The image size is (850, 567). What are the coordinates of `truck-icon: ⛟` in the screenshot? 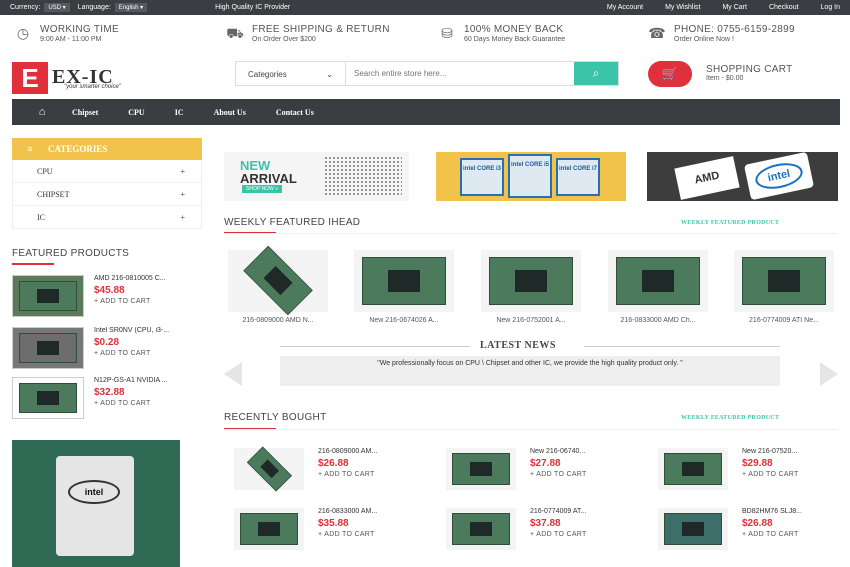 It's located at (235, 33).